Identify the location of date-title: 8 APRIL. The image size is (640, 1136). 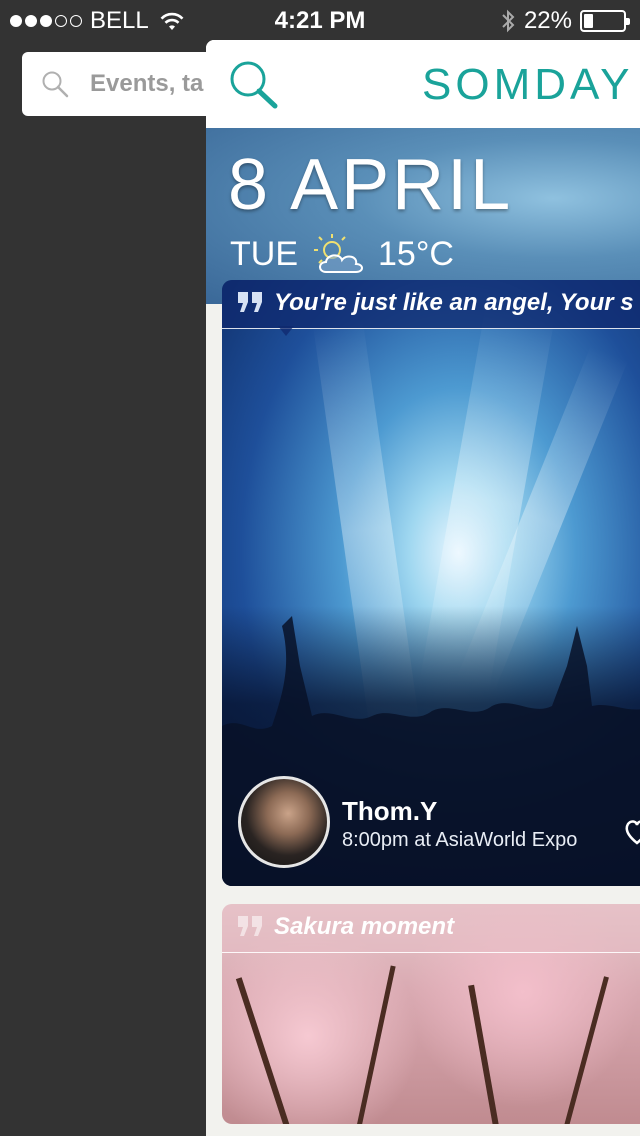
(371, 185).